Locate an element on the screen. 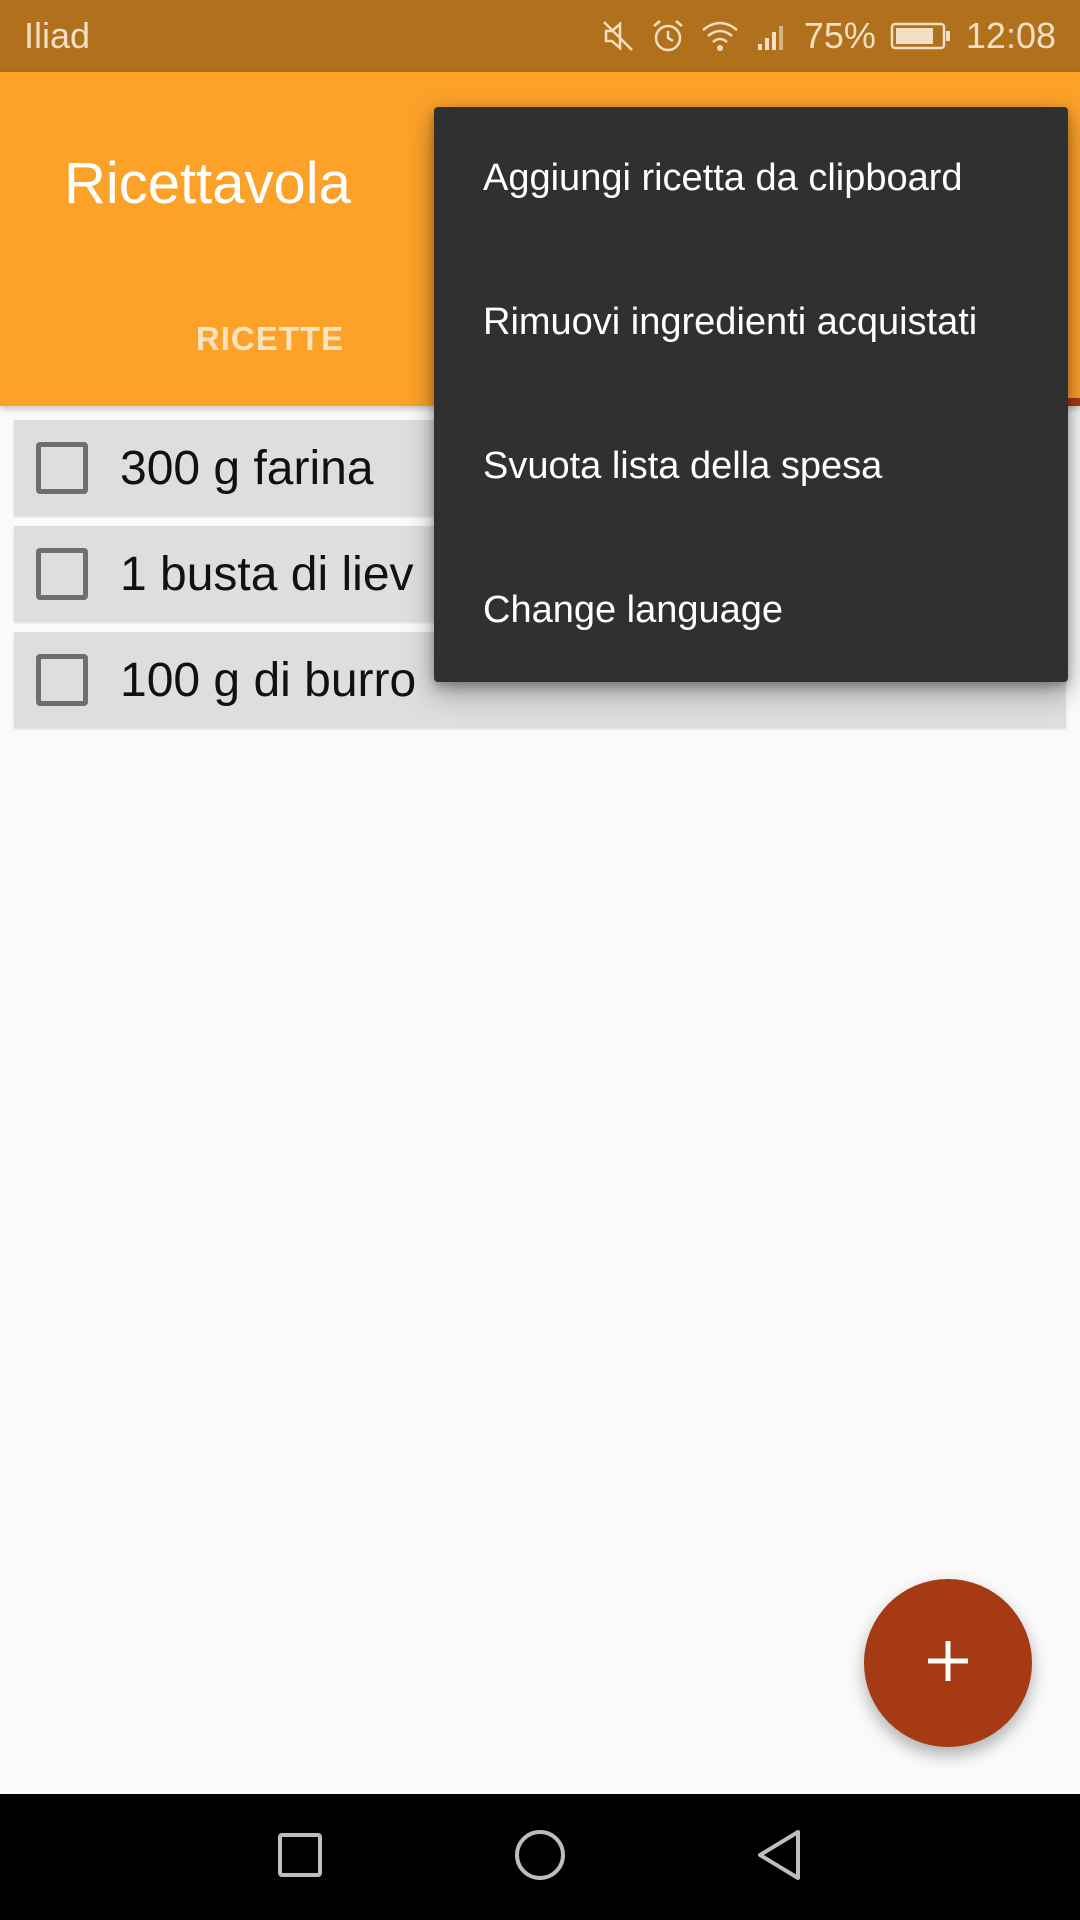 Image resolution: width=1080 pixels, height=1920 pixels. home-button is located at coordinates (540, 1857).